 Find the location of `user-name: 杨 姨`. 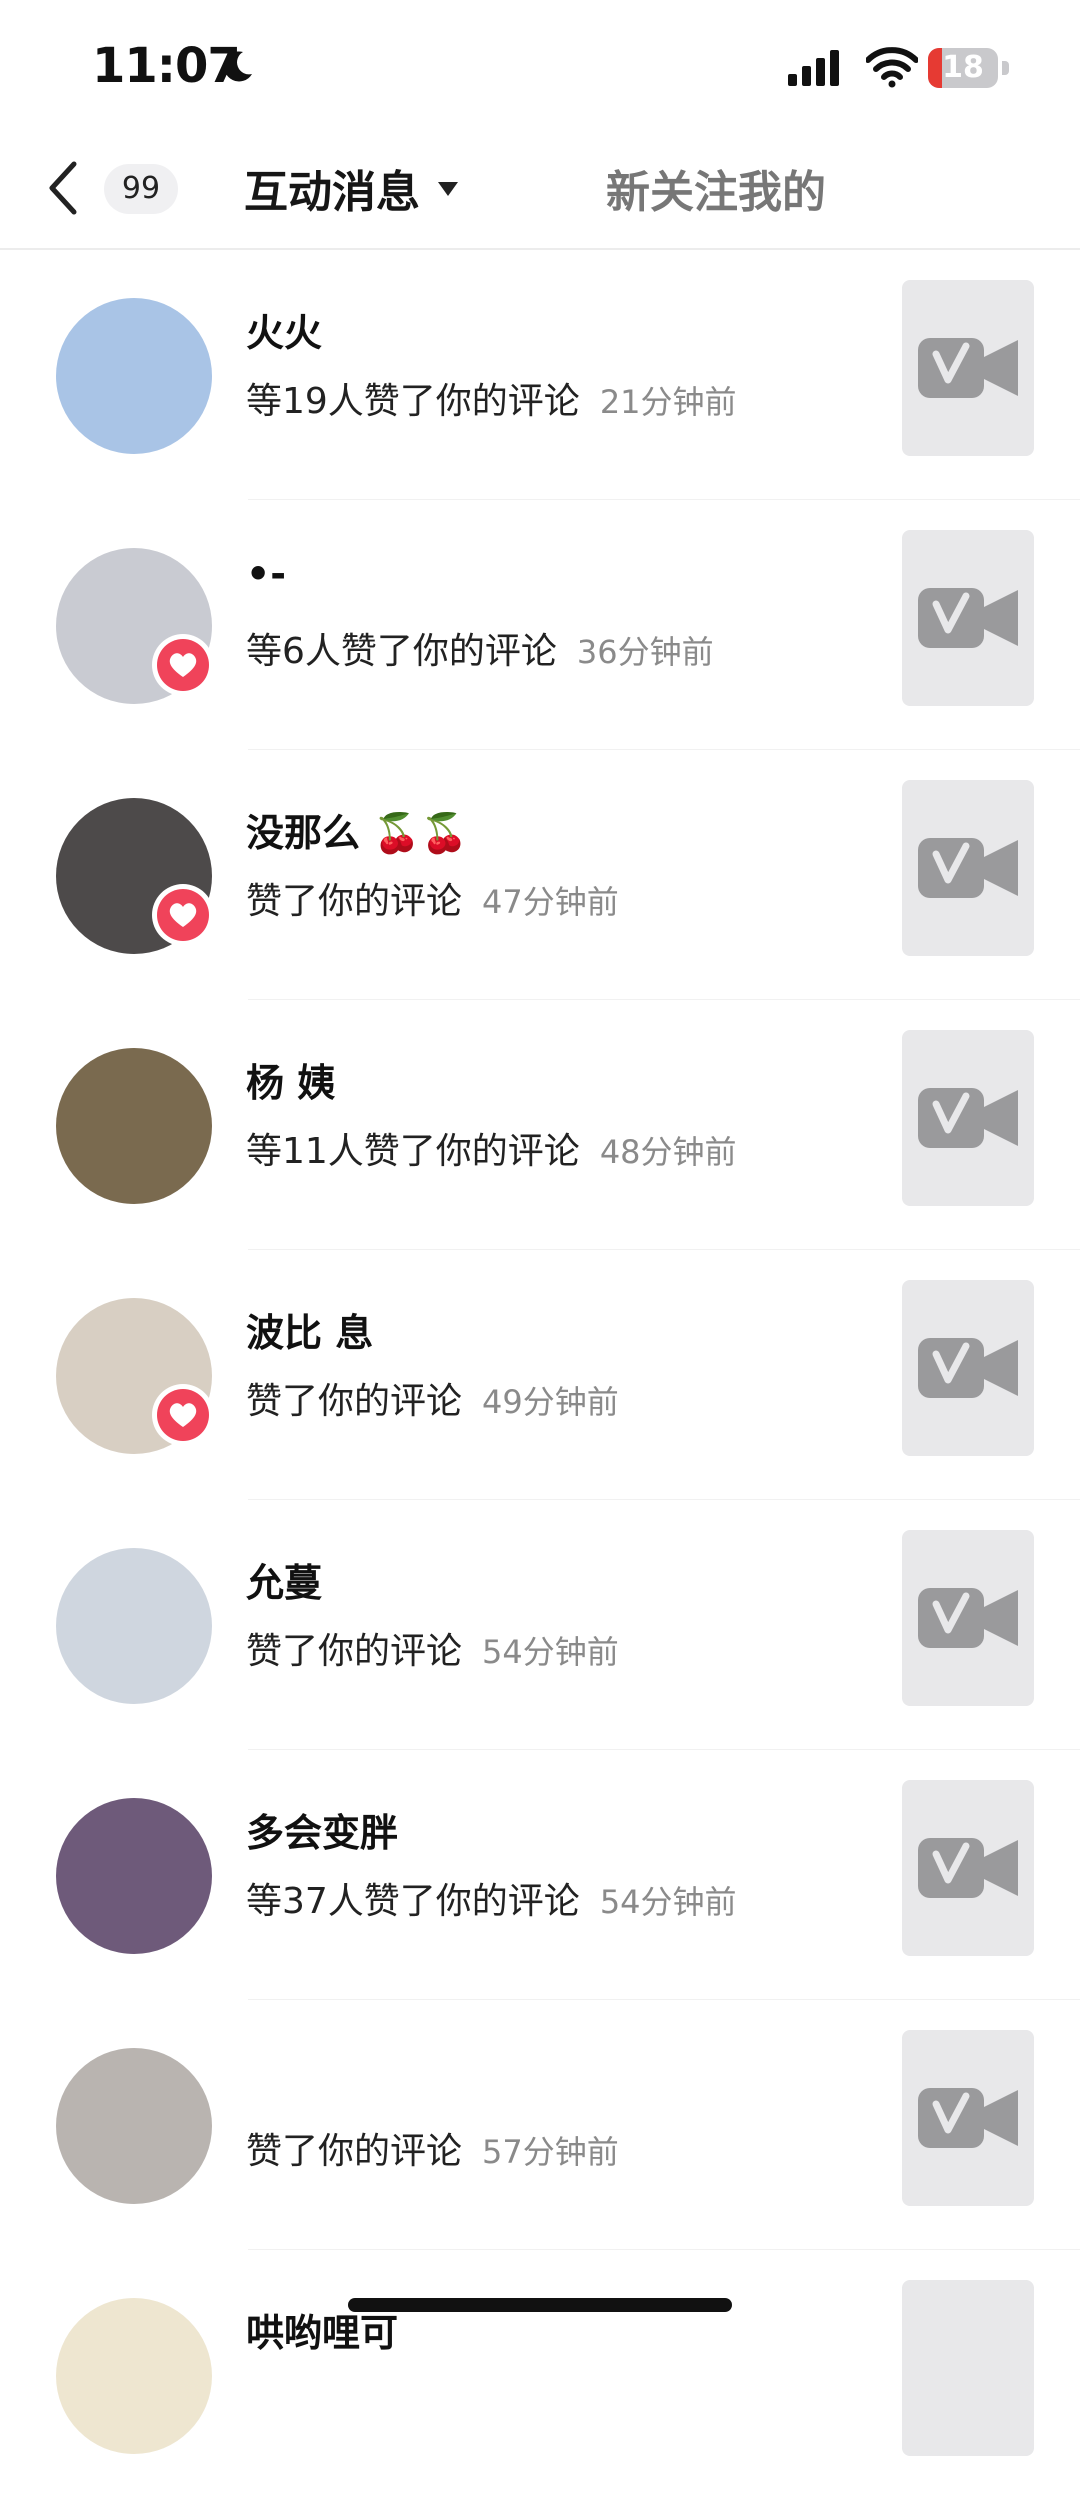

user-name: 杨 姨 is located at coordinates (291, 1083).